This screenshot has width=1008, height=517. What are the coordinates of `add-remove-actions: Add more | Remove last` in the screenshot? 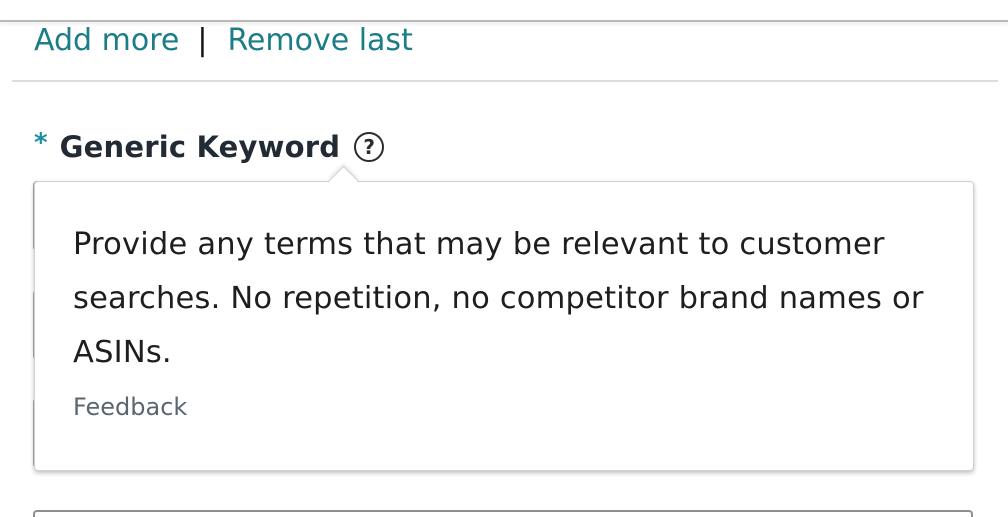 It's located at (223, 40).